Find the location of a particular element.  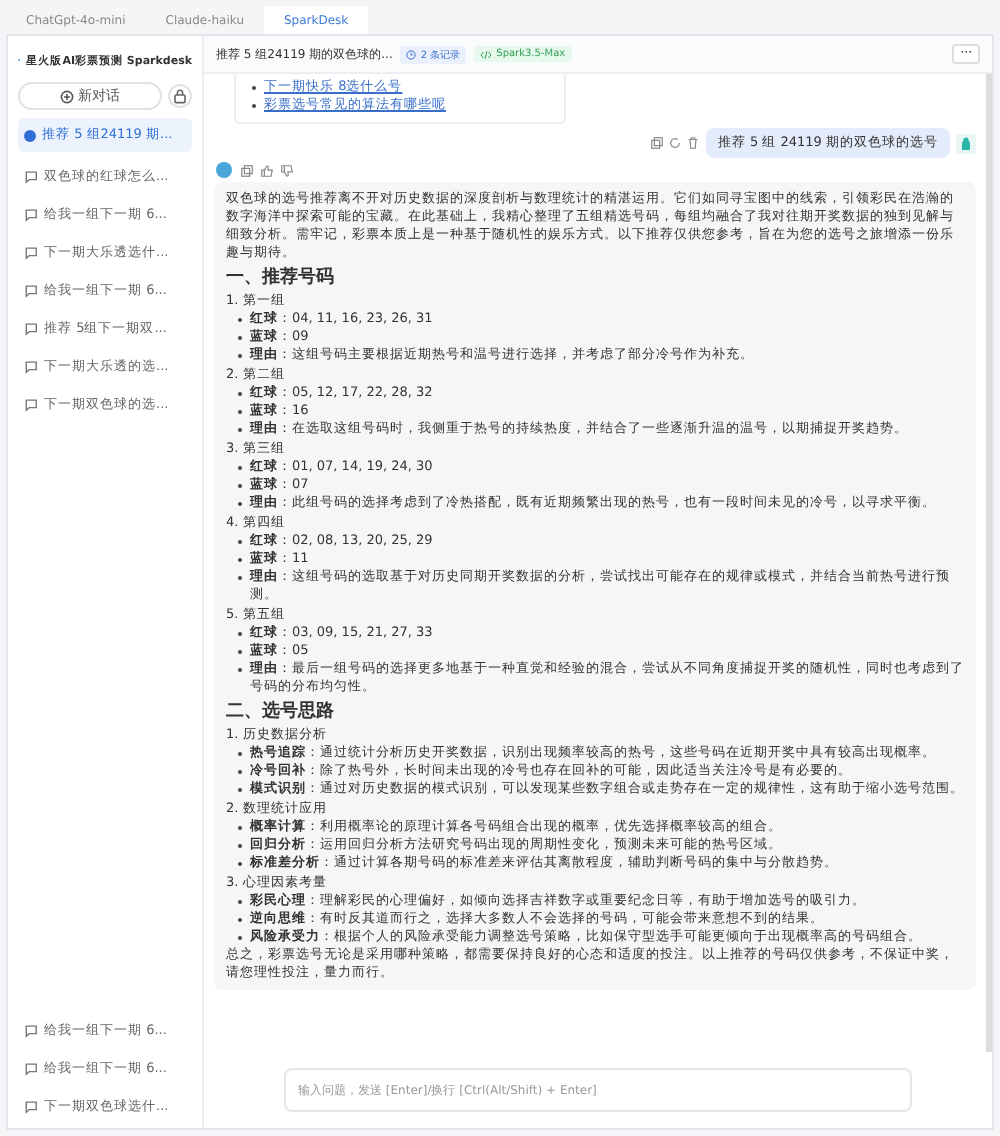

active-dot-icon is located at coordinates (30, 135).